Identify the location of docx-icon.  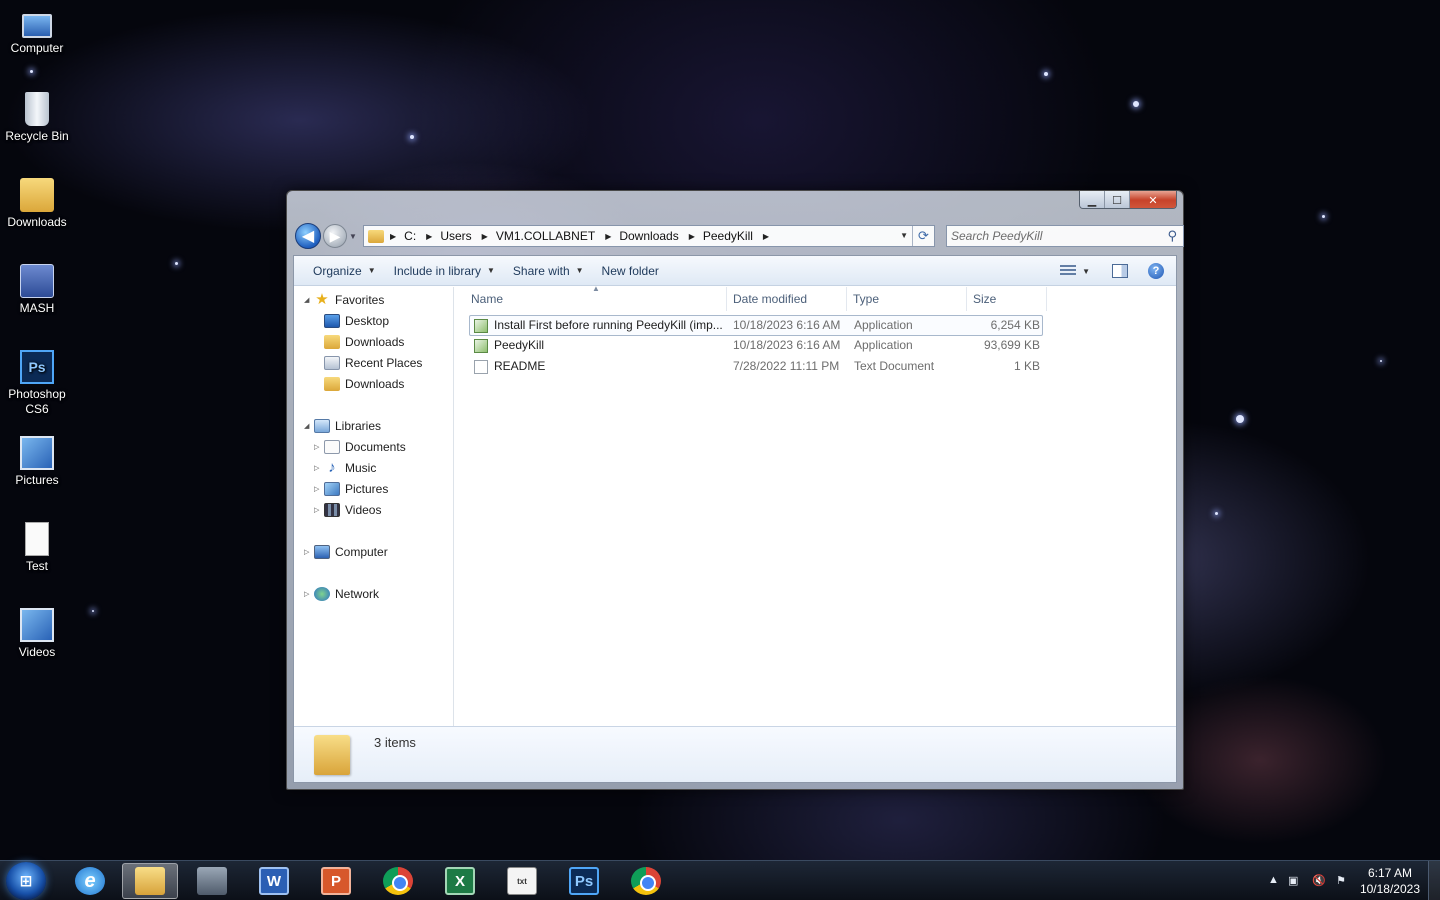
(37, 539).